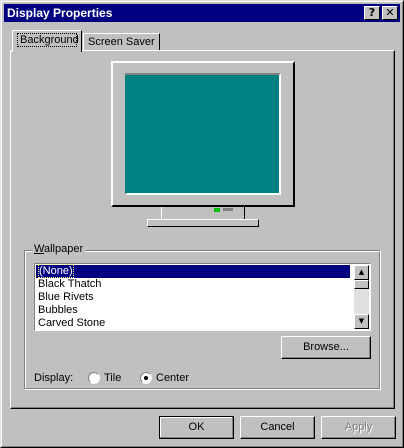  I want to click on cancel-button: Cancel, so click(277, 427).